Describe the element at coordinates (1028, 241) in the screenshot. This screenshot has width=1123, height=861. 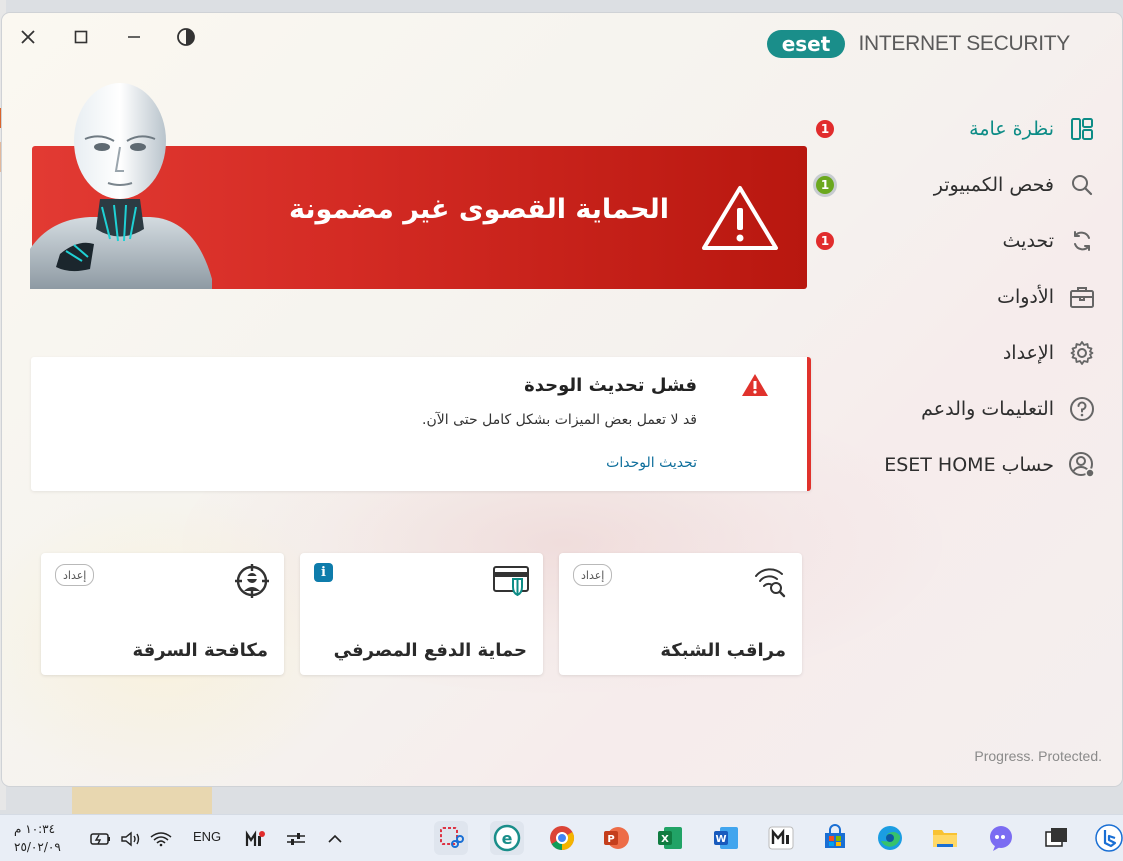
I see `nav-item-label: تحديث` at that location.